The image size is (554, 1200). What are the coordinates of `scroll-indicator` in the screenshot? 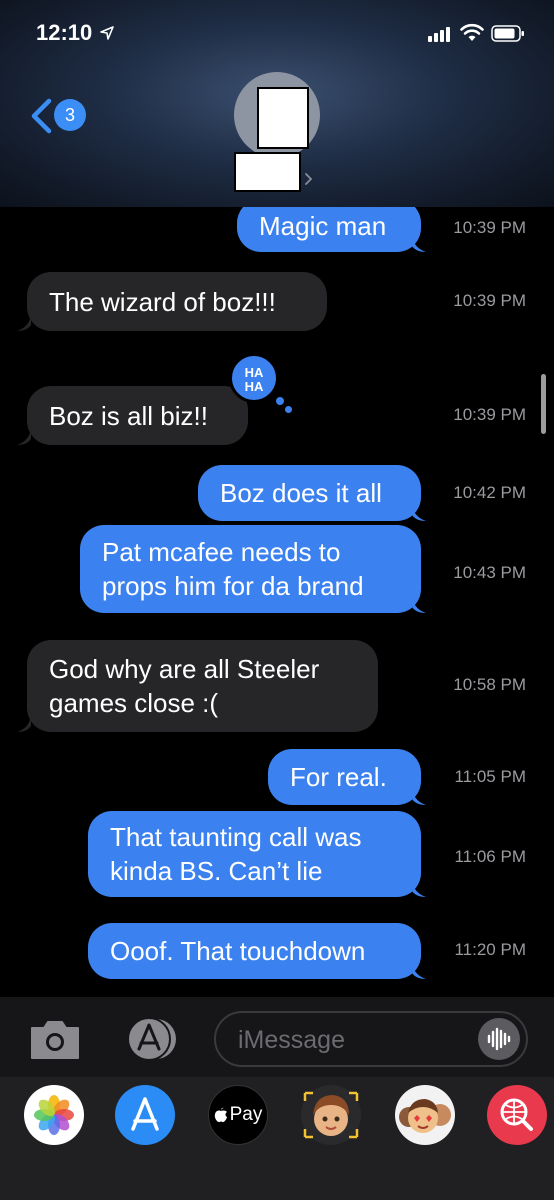 It's located at (543, 404).